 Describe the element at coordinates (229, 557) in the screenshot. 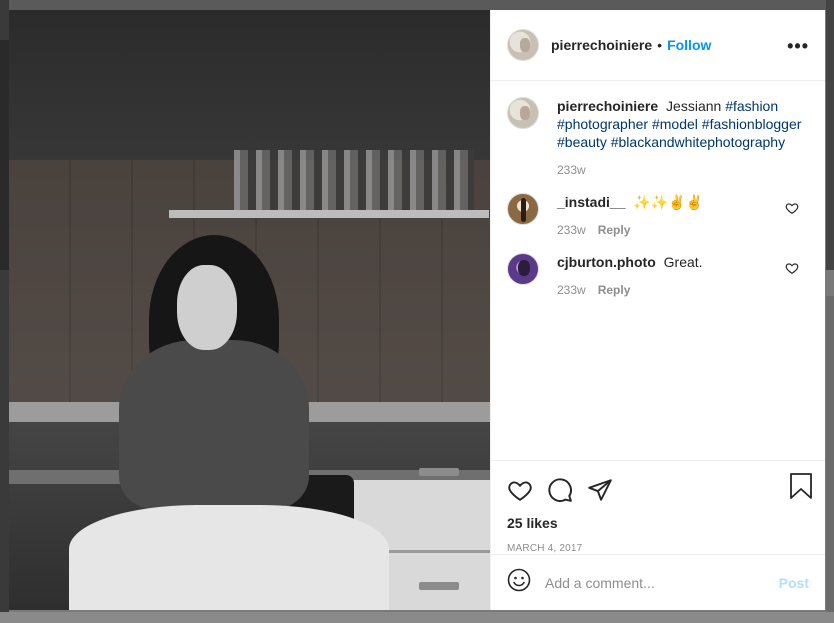

I see `photo-figure-legs` at that location.